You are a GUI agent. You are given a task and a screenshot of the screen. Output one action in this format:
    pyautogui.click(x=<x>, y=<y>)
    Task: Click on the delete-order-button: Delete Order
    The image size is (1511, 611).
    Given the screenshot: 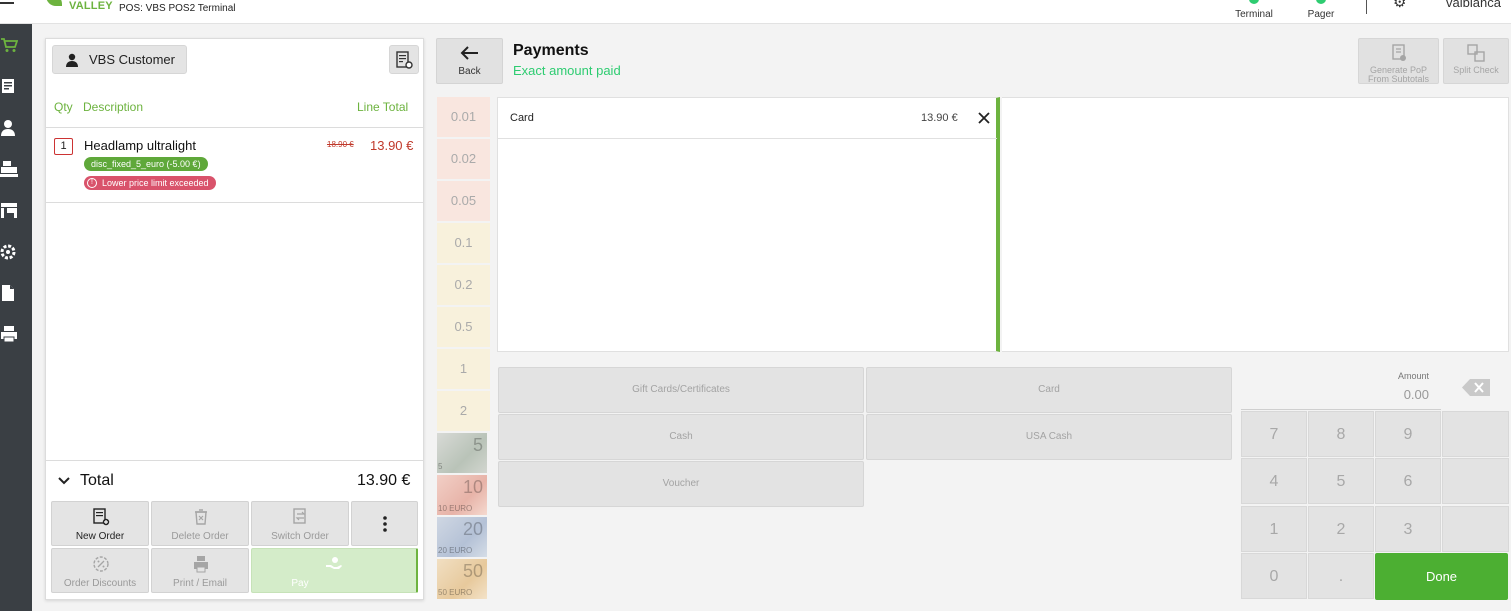 What is the action you would take?
    pyautogui.click(x=200, y=523)
    